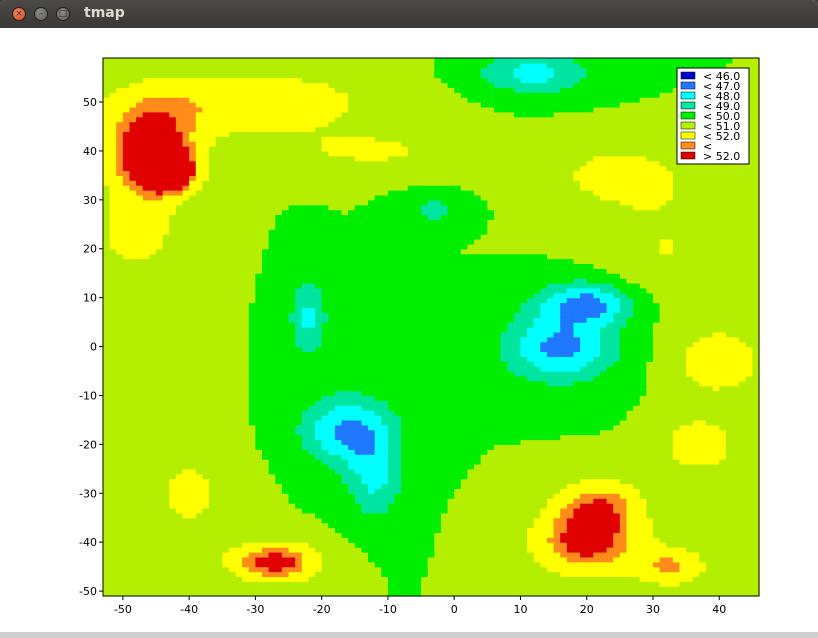 This screenshot has width=818, height=638. What do you see at coordinates (63, 14) in the screenshot?
I see `maximize-button: □` at bounding box center [63, 14].